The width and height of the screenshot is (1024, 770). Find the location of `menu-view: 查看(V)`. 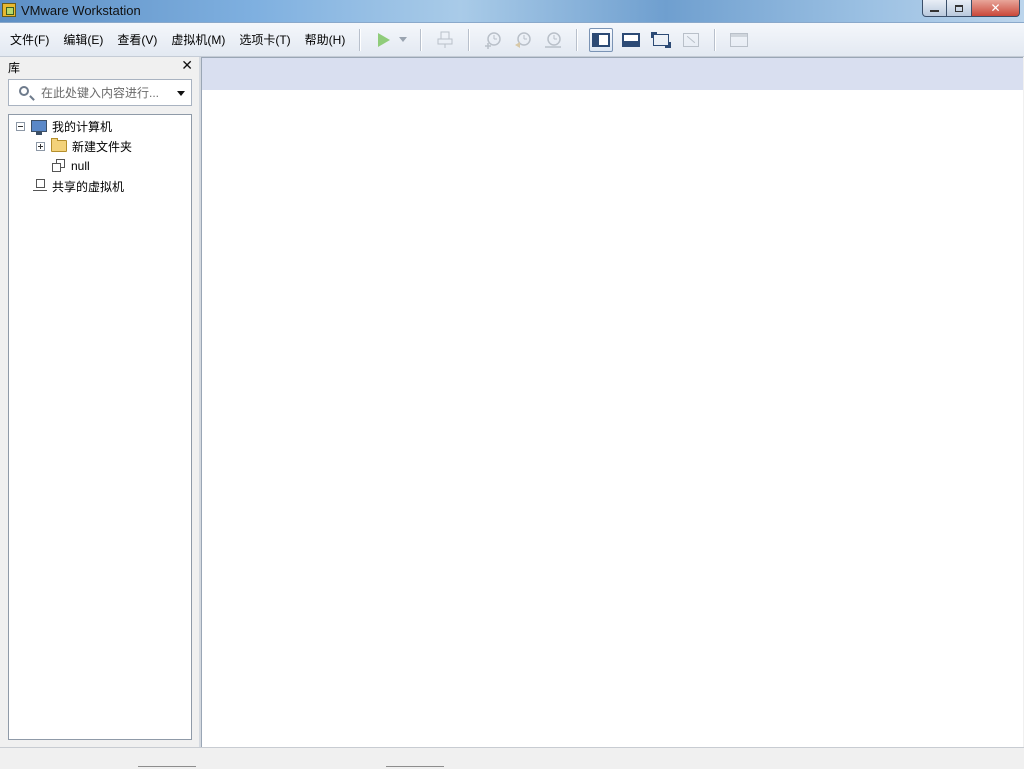

menu-view: 查看(V) is located at coordinates (137, 40).